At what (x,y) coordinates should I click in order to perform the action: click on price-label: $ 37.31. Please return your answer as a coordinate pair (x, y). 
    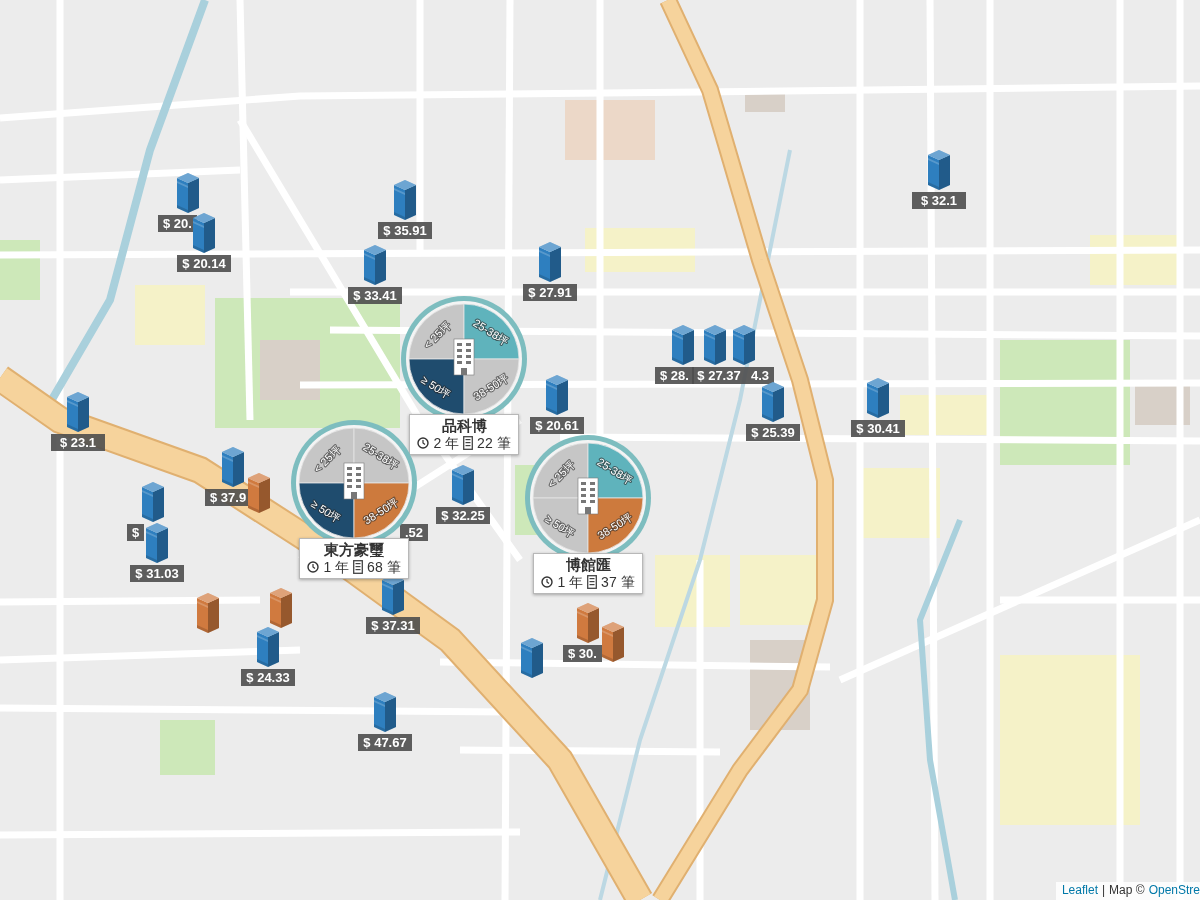
    Looking at the image, I should click on (393, 625).